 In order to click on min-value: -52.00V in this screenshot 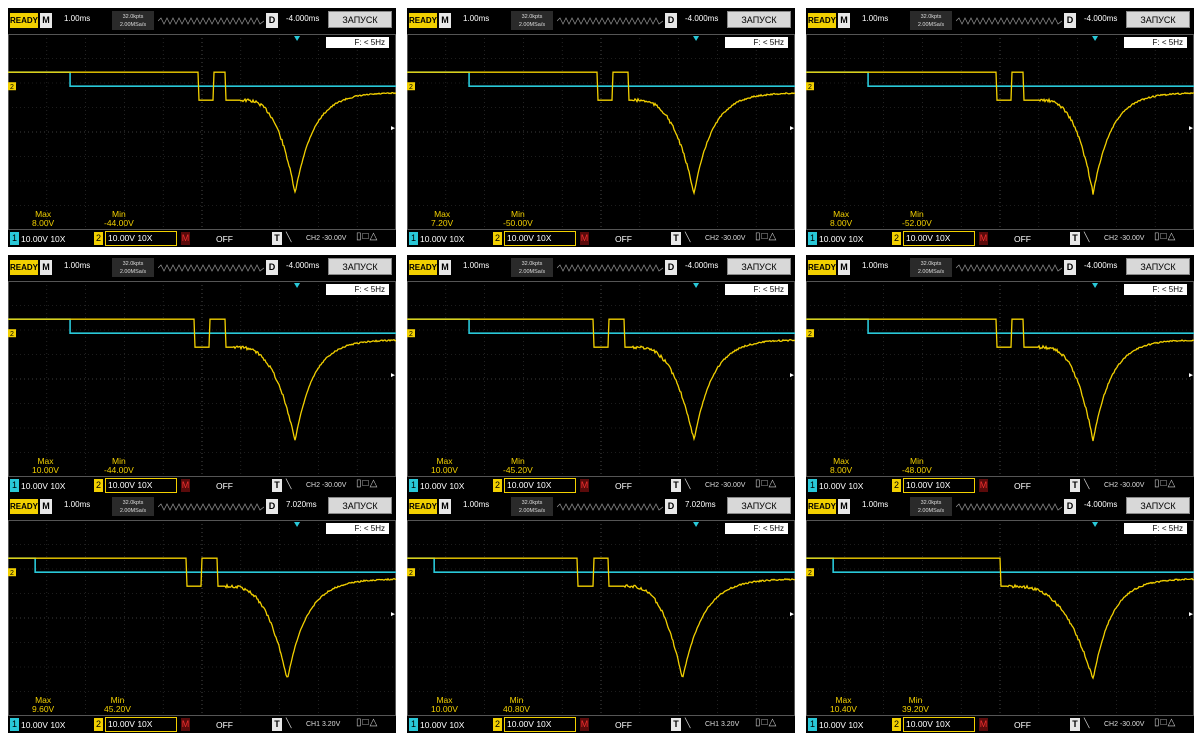, I will do `click(917, 223)`.